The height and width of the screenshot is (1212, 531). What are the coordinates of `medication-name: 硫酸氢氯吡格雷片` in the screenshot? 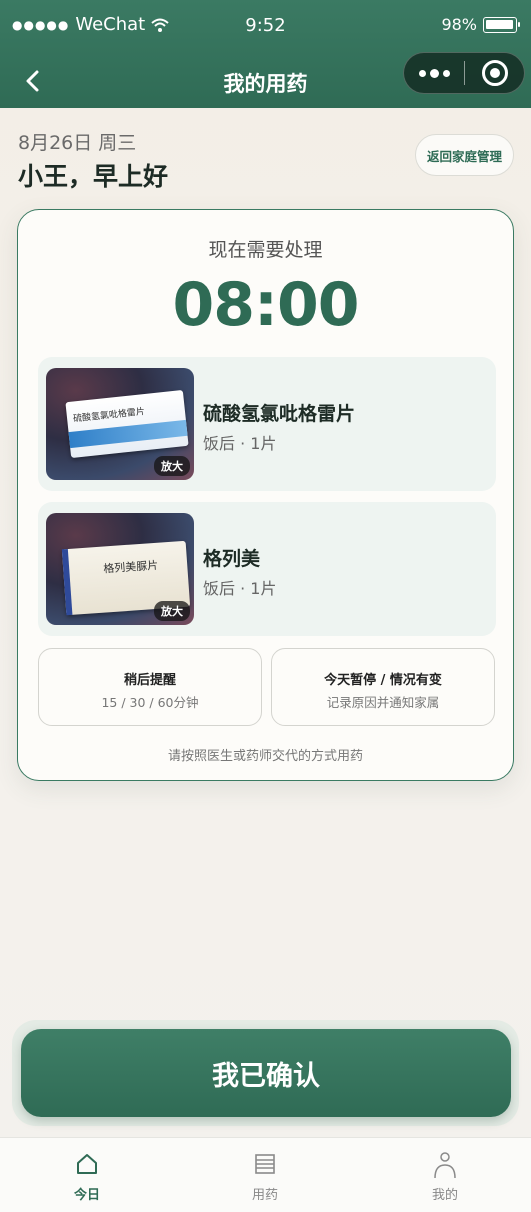 It's located at (279, 414).